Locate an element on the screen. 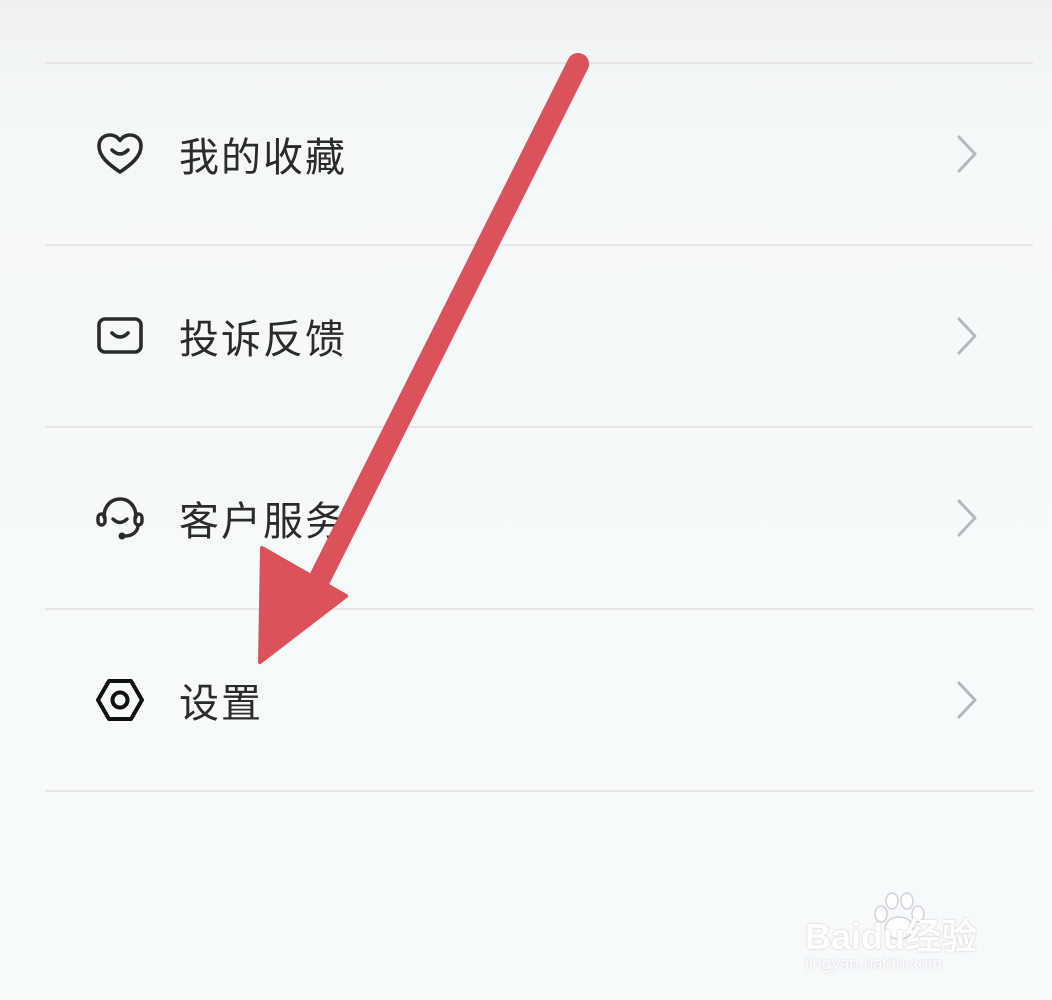 The image size is (1052, 1000). watermark-brand: Baidu经验 is located at coordinates (891, 936).